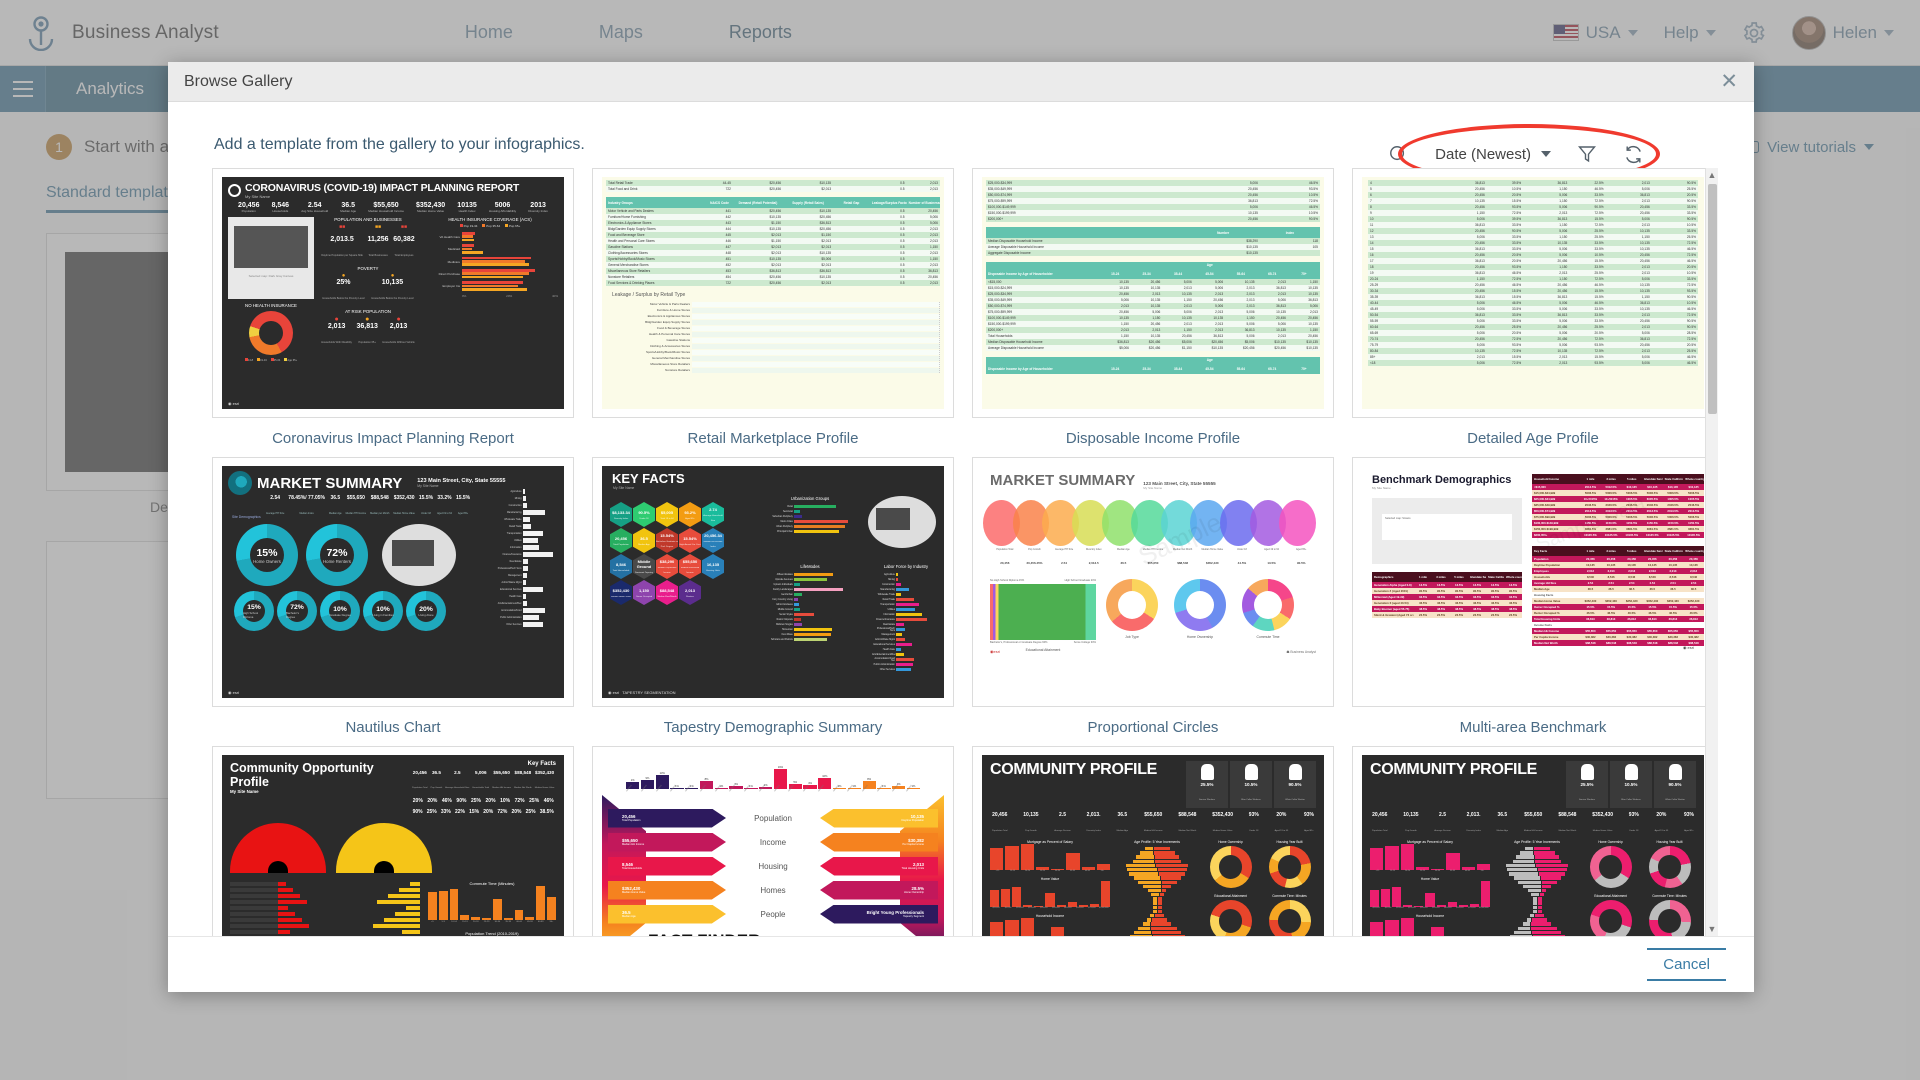 This screenshot has height=1080, width=1920. I want to click on refresh-icon, so click(1633, 154).